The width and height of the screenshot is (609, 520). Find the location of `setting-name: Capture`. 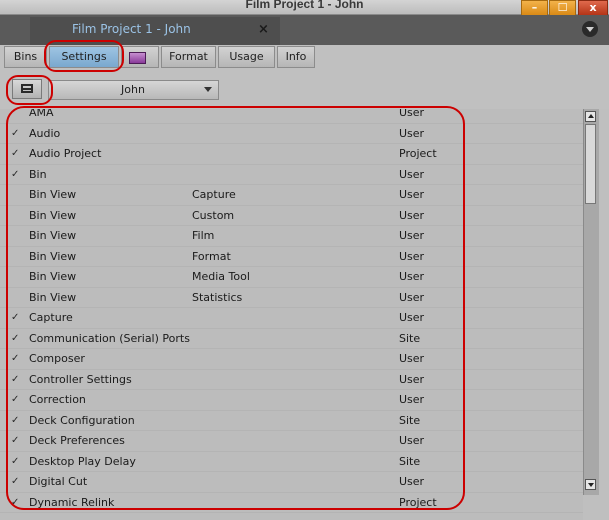

setting-name: Capture is located at coordinates (51, 317).